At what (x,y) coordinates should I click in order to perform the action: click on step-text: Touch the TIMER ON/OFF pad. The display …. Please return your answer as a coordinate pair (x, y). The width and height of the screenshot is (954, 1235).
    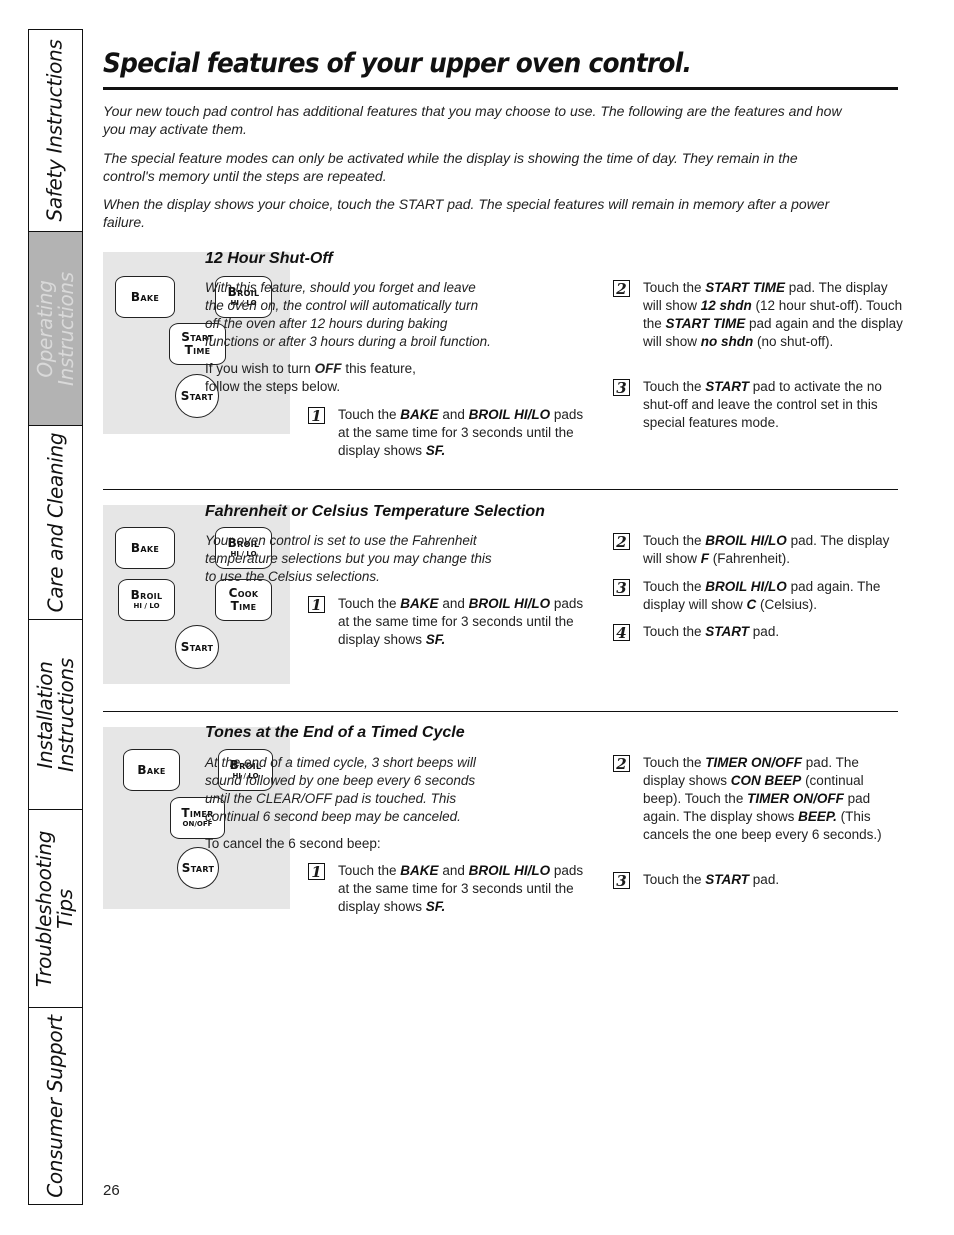
    Looking at the image, I should click on (762, 798).